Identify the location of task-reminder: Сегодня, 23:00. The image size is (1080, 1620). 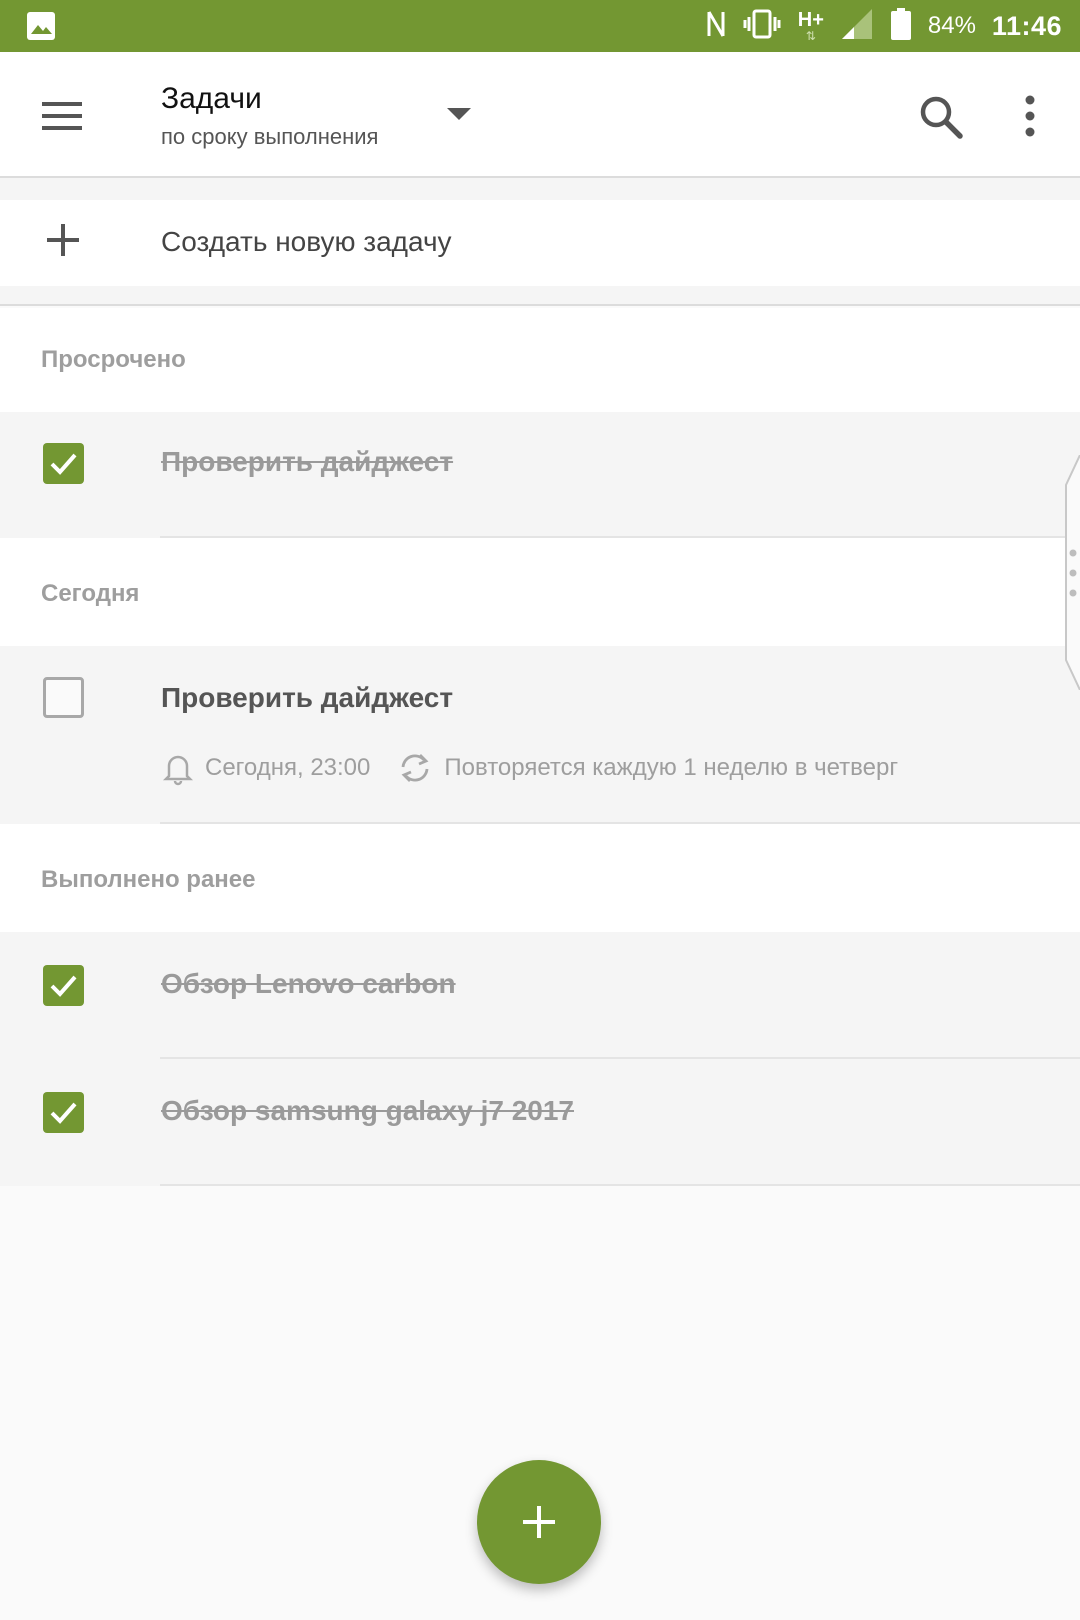
(265, 768).